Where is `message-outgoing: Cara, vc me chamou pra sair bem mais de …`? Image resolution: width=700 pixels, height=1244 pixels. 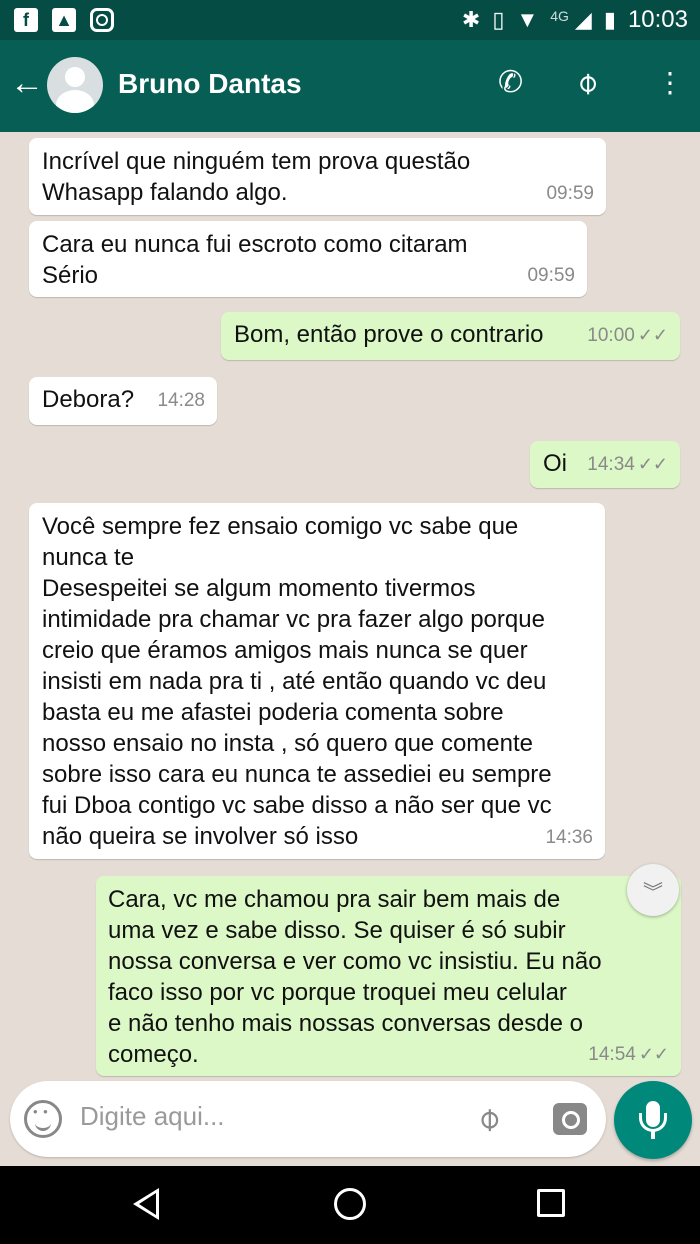 message-outgoing: Cara, vc me chamou pra sair bem mais de … is located at coordinates (388, 976).